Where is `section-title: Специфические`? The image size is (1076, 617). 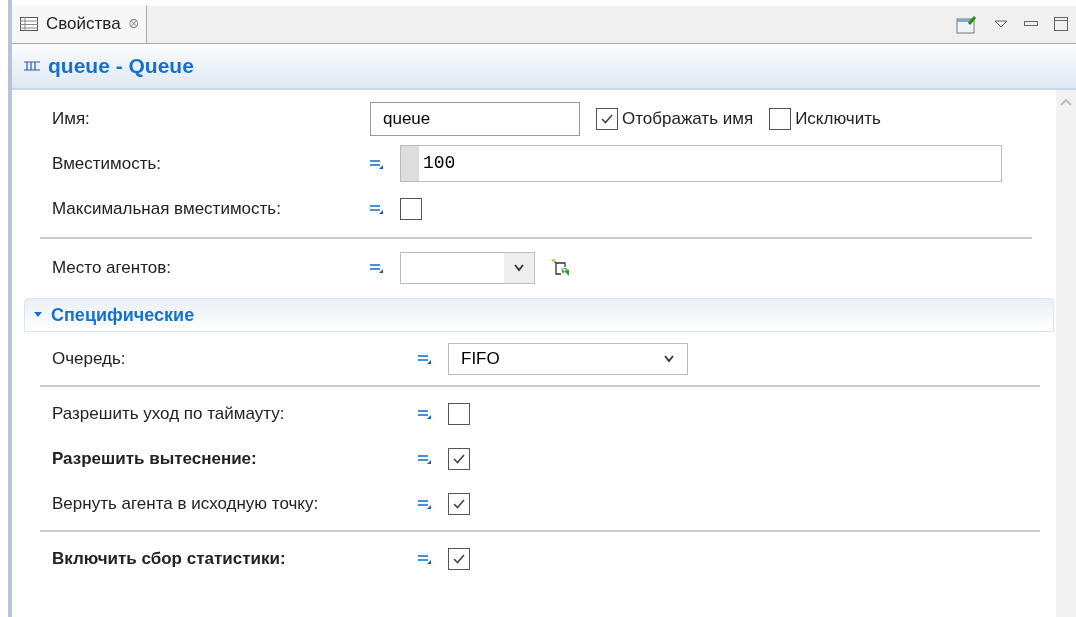
section-title: Специфические is located at coordinates (123, 315).